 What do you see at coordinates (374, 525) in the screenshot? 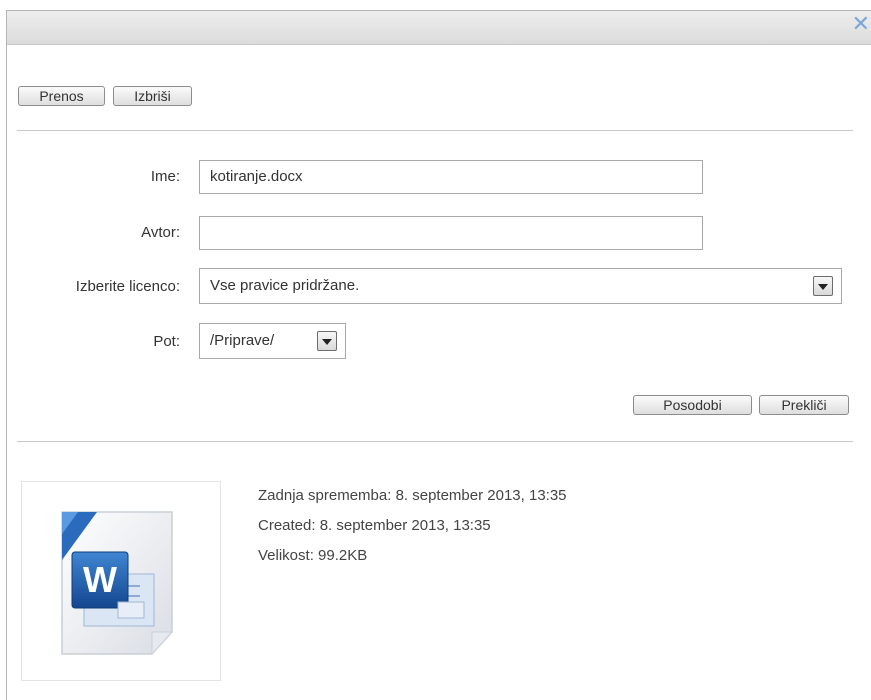
I see `created-date: Created: 8. september 2013, 13:35` at bounding box center [374, 525].